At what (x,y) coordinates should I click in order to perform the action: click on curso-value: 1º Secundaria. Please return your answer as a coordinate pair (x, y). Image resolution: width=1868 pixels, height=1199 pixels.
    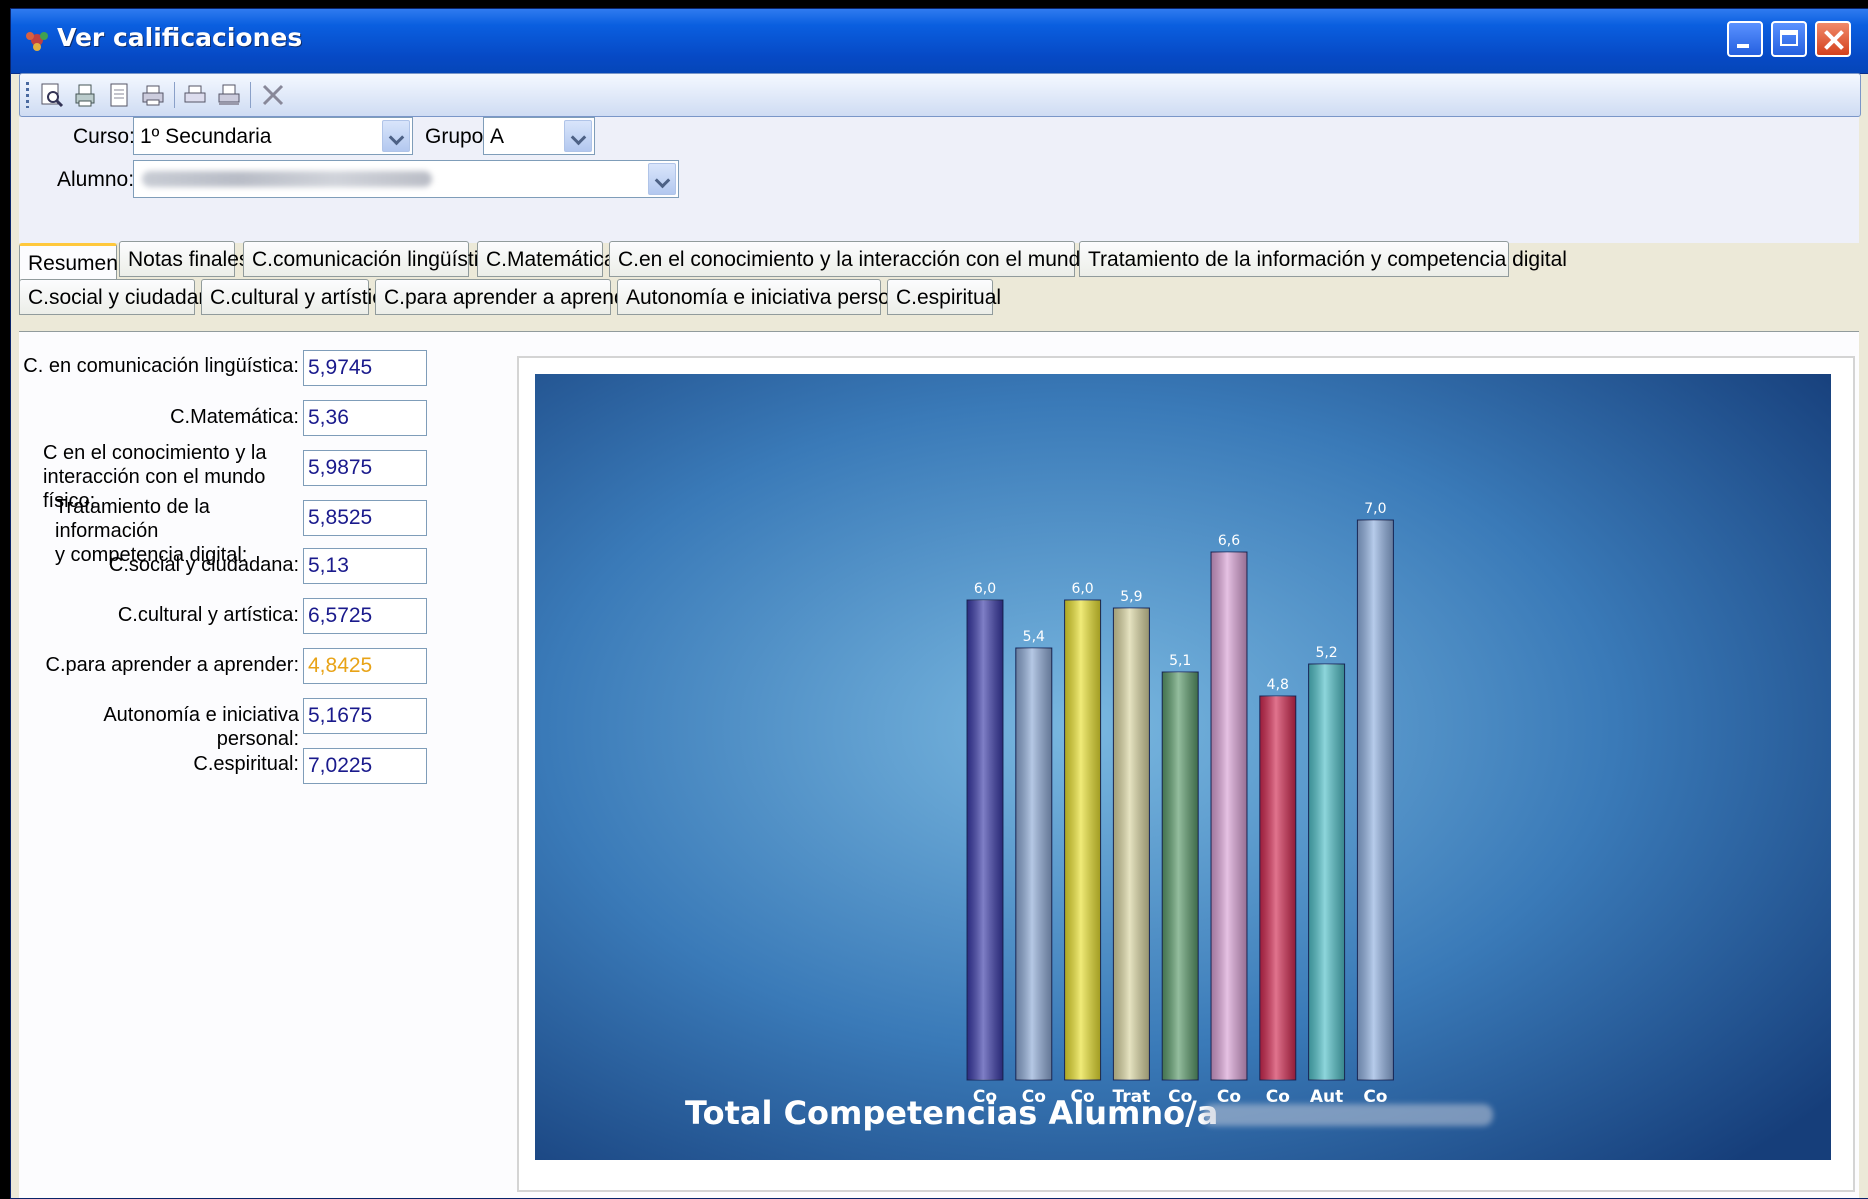
    Looking at the image, I should click on (206, 136).